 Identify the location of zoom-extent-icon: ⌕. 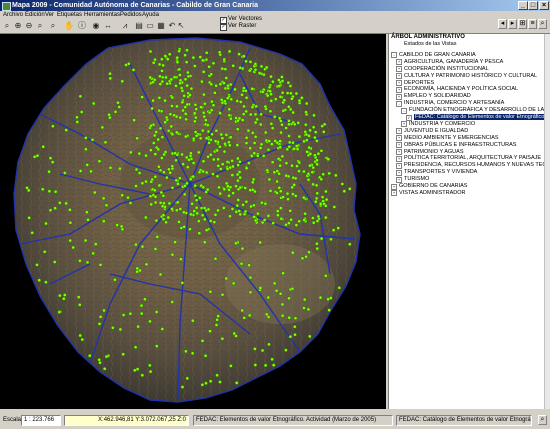
(7, 25).